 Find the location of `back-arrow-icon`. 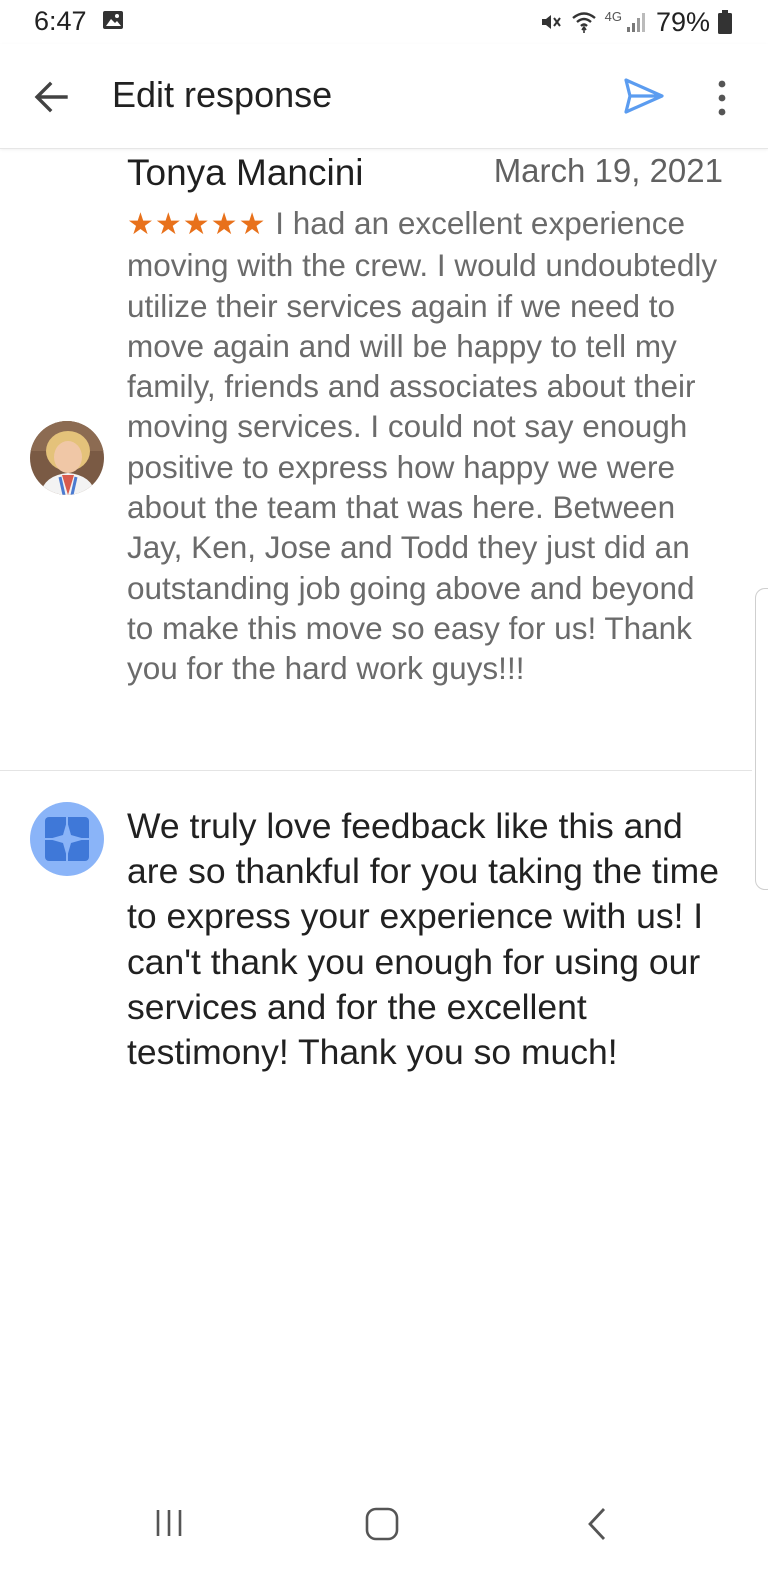

back-arrow-icon is located at coordinates (51, 97).